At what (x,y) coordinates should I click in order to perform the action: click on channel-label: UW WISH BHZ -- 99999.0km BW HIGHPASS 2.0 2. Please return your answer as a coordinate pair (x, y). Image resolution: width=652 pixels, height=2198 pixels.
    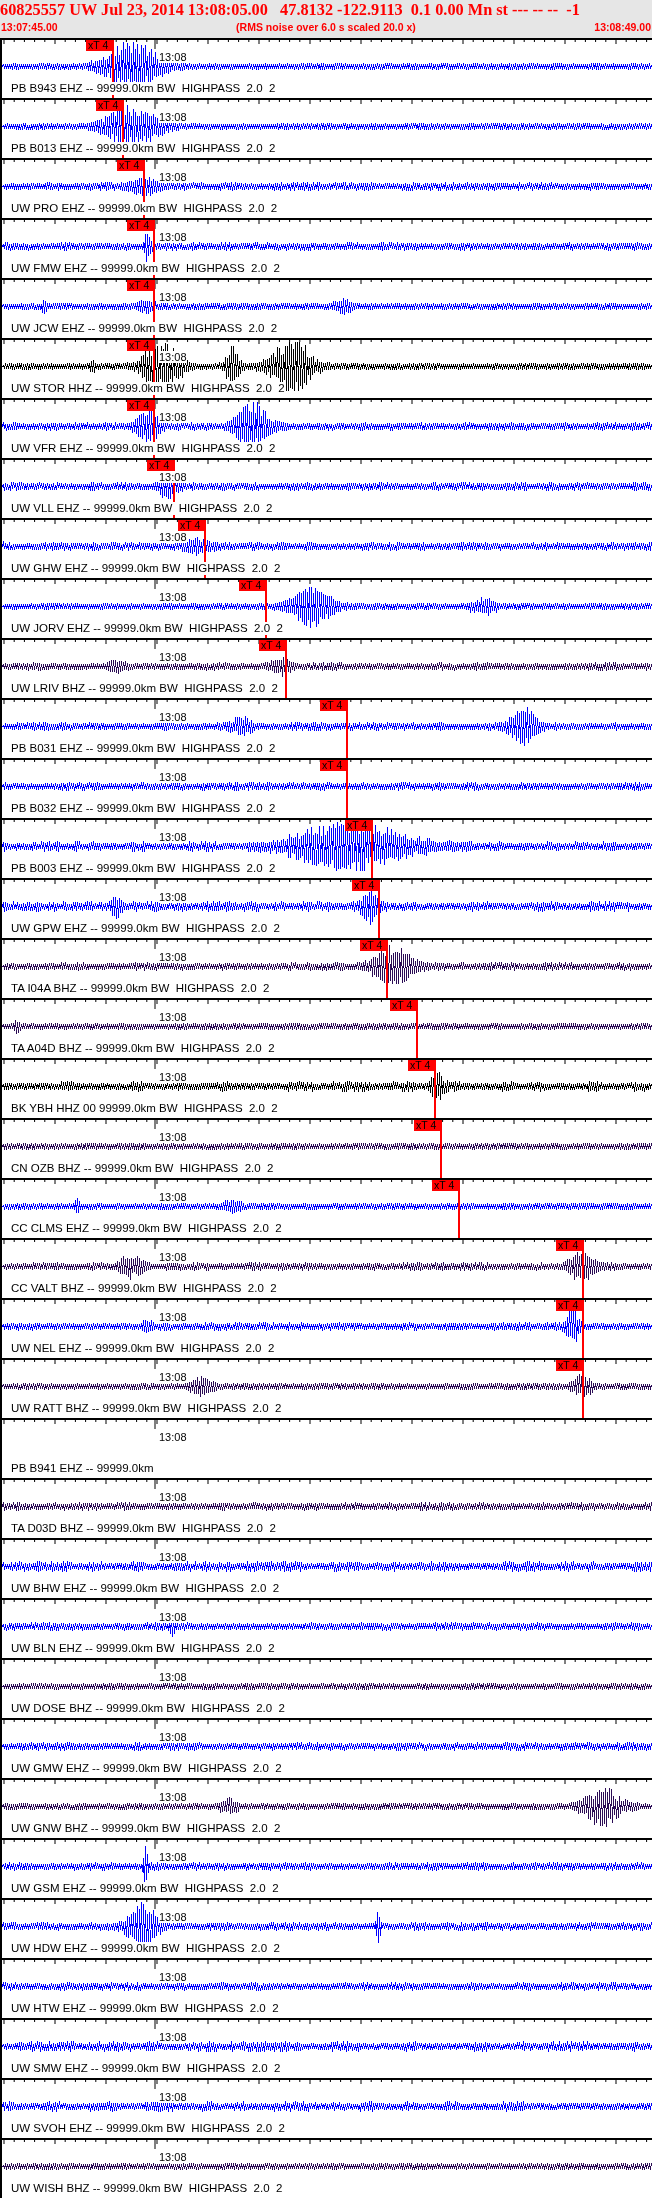
    Looking at the image, I should click on (147, 2188).